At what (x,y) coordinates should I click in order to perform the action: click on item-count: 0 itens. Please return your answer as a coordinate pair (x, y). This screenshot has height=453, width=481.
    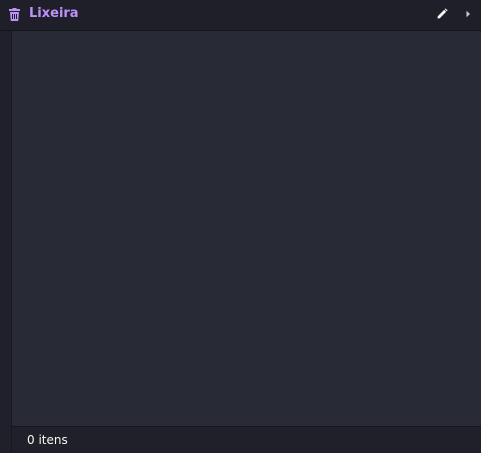
    Looking at the image, I should click on (47, 440).